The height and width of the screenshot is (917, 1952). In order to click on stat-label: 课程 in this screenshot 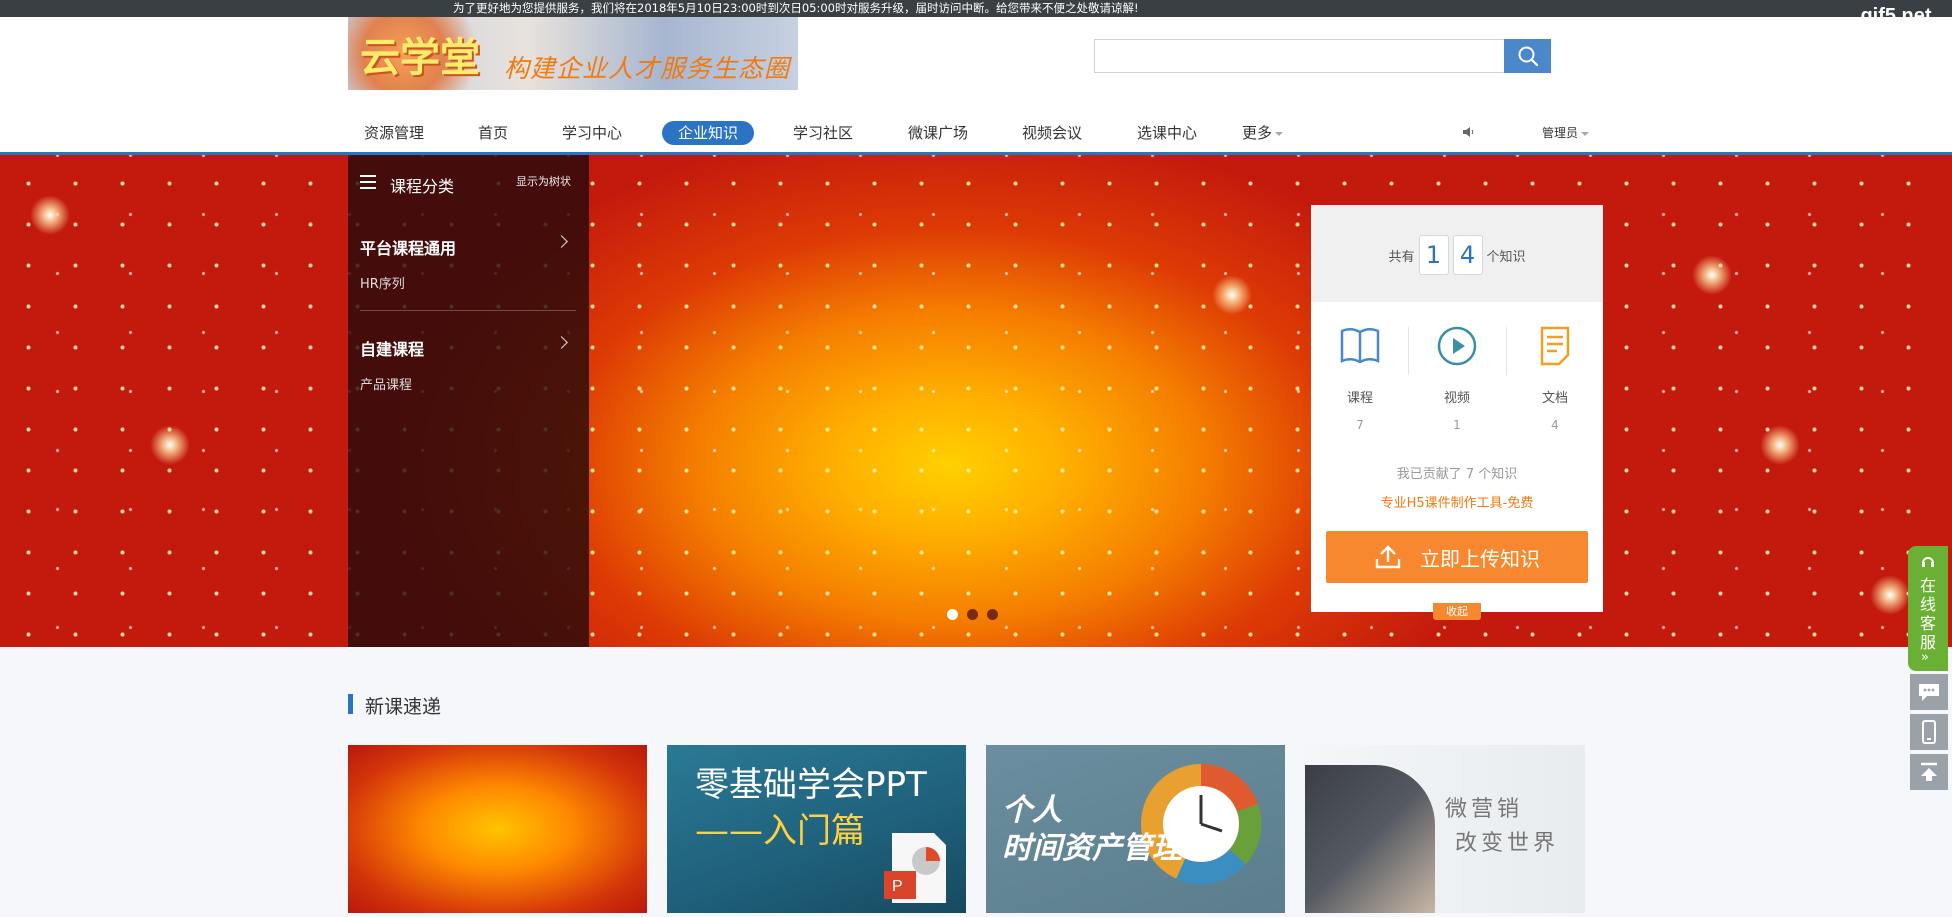, I will do `click(1359, 398)`.